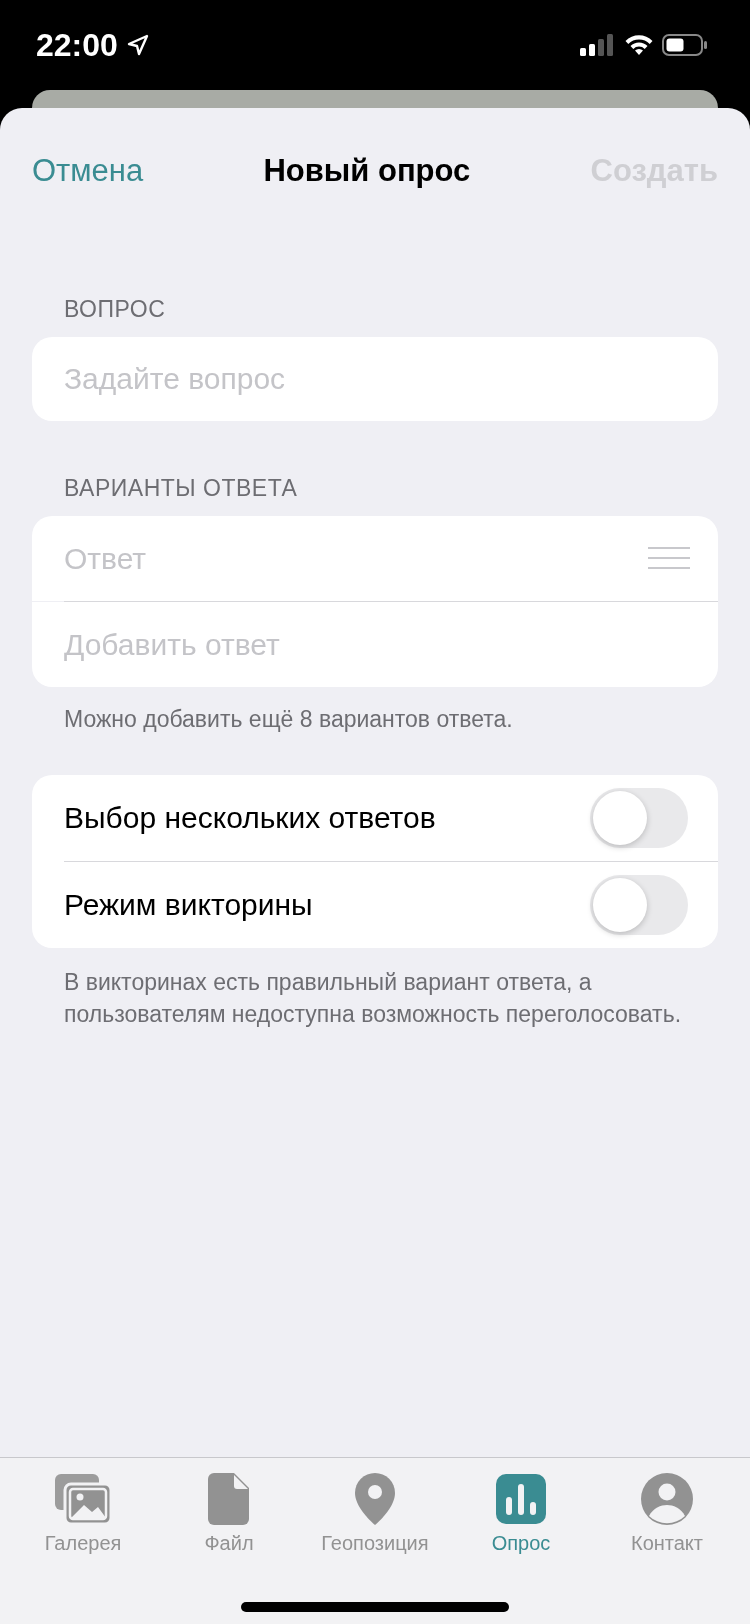 This screenshot has width=750, height=1624. I want to click on photos-icon, so click(83, 1499).